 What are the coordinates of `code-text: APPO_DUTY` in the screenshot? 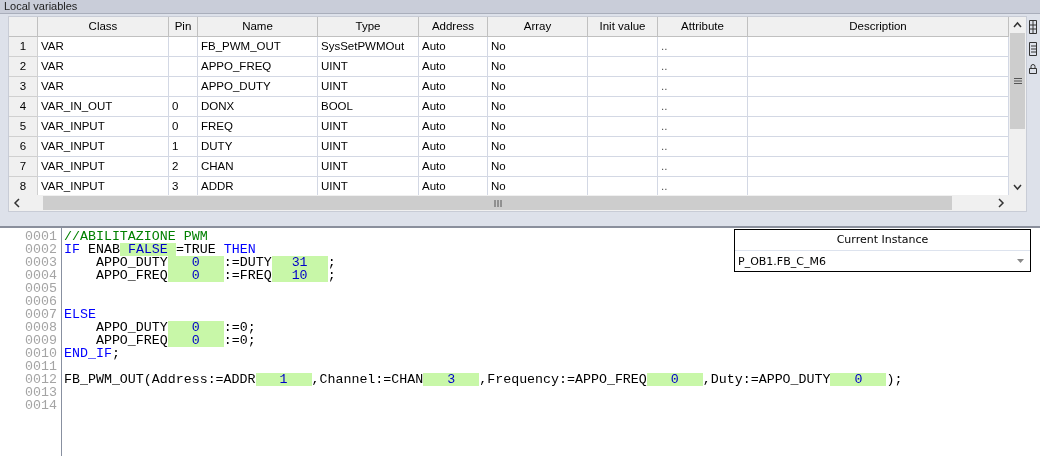 It's located at (131, 327).